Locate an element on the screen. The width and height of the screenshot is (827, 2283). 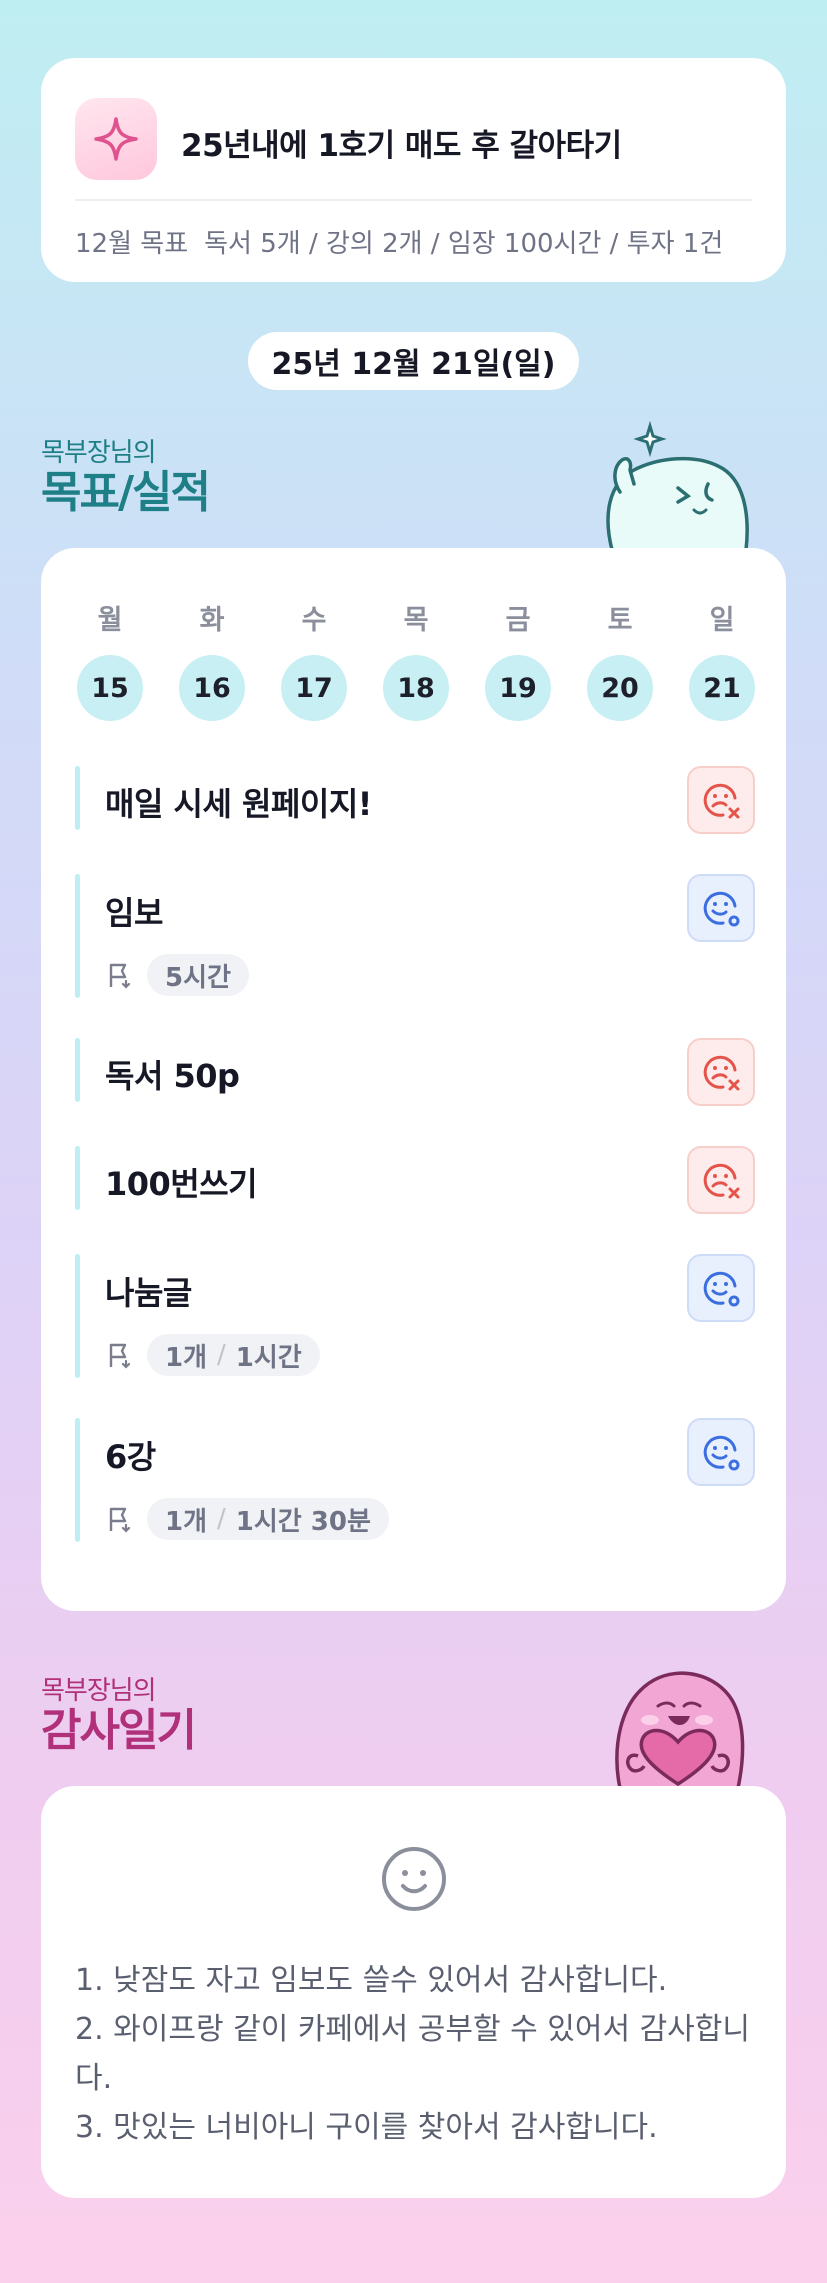
day-thursday: 목 18 is located at coordinates (416, 659).